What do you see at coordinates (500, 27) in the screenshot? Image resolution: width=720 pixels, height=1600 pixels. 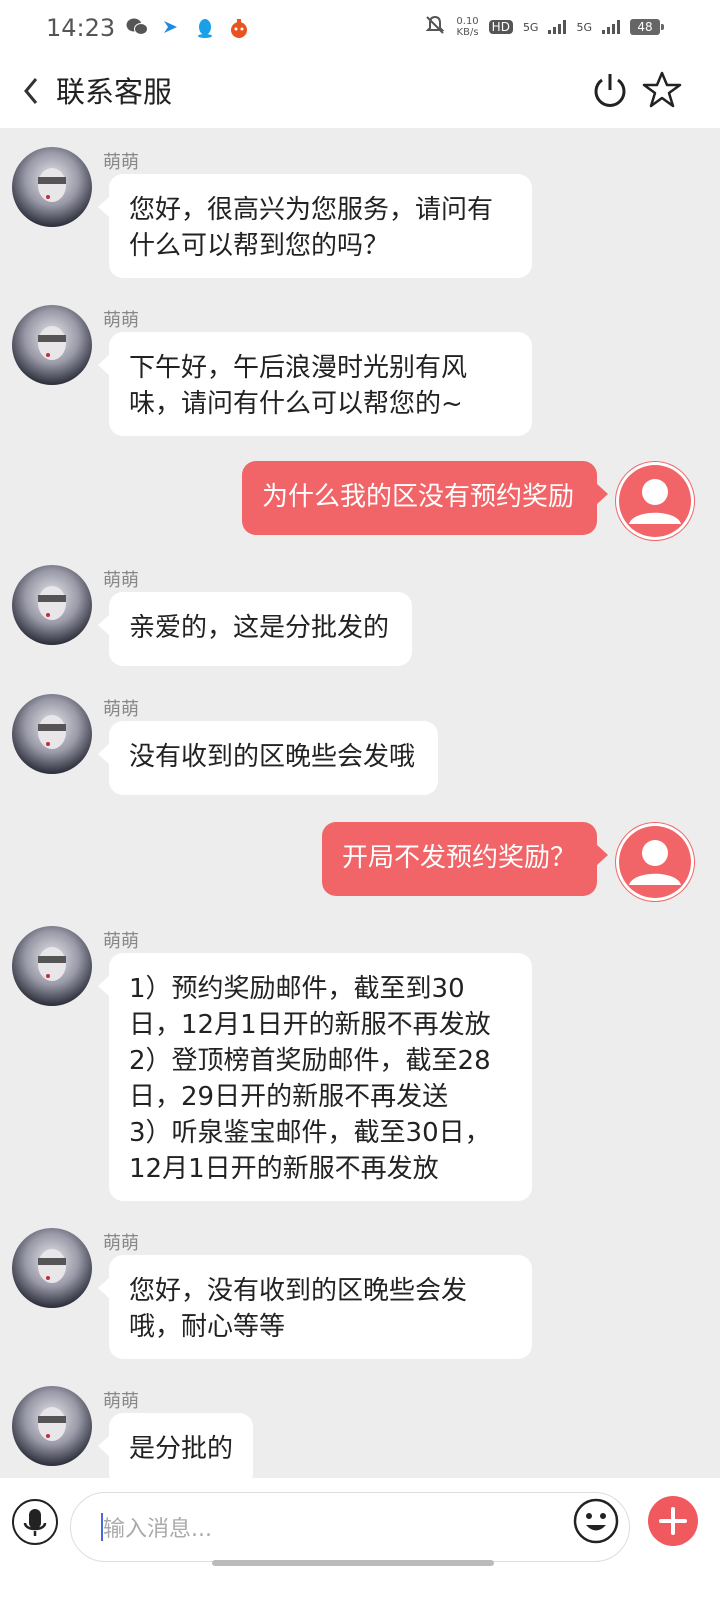 I see `hd-badge: HD` at bounding box center [500, 27].